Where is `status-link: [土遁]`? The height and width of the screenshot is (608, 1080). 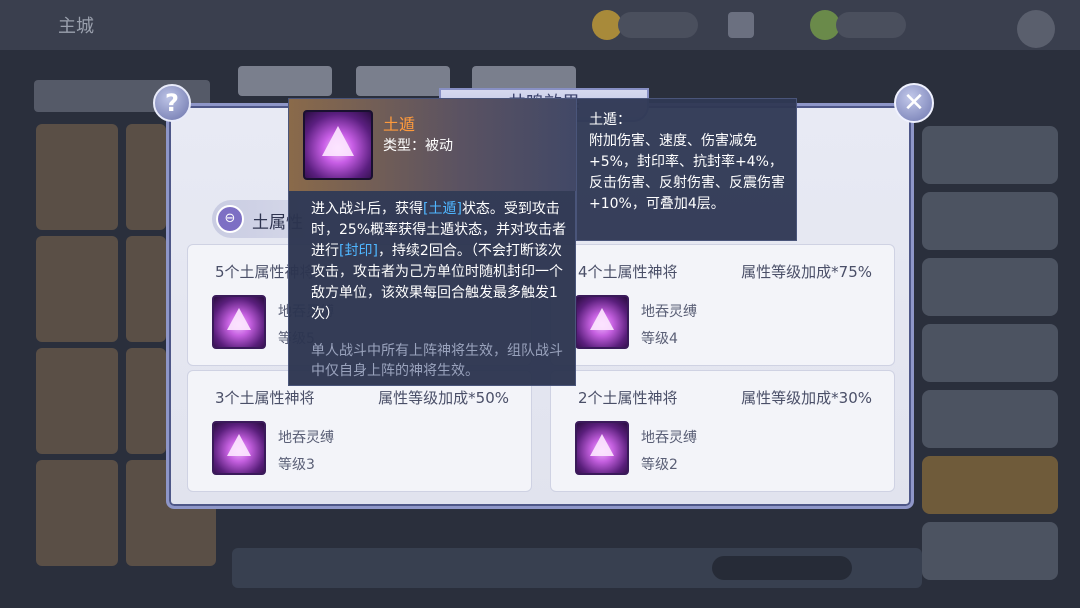 status-link: [土遁] is located at coordinates (442, 209).